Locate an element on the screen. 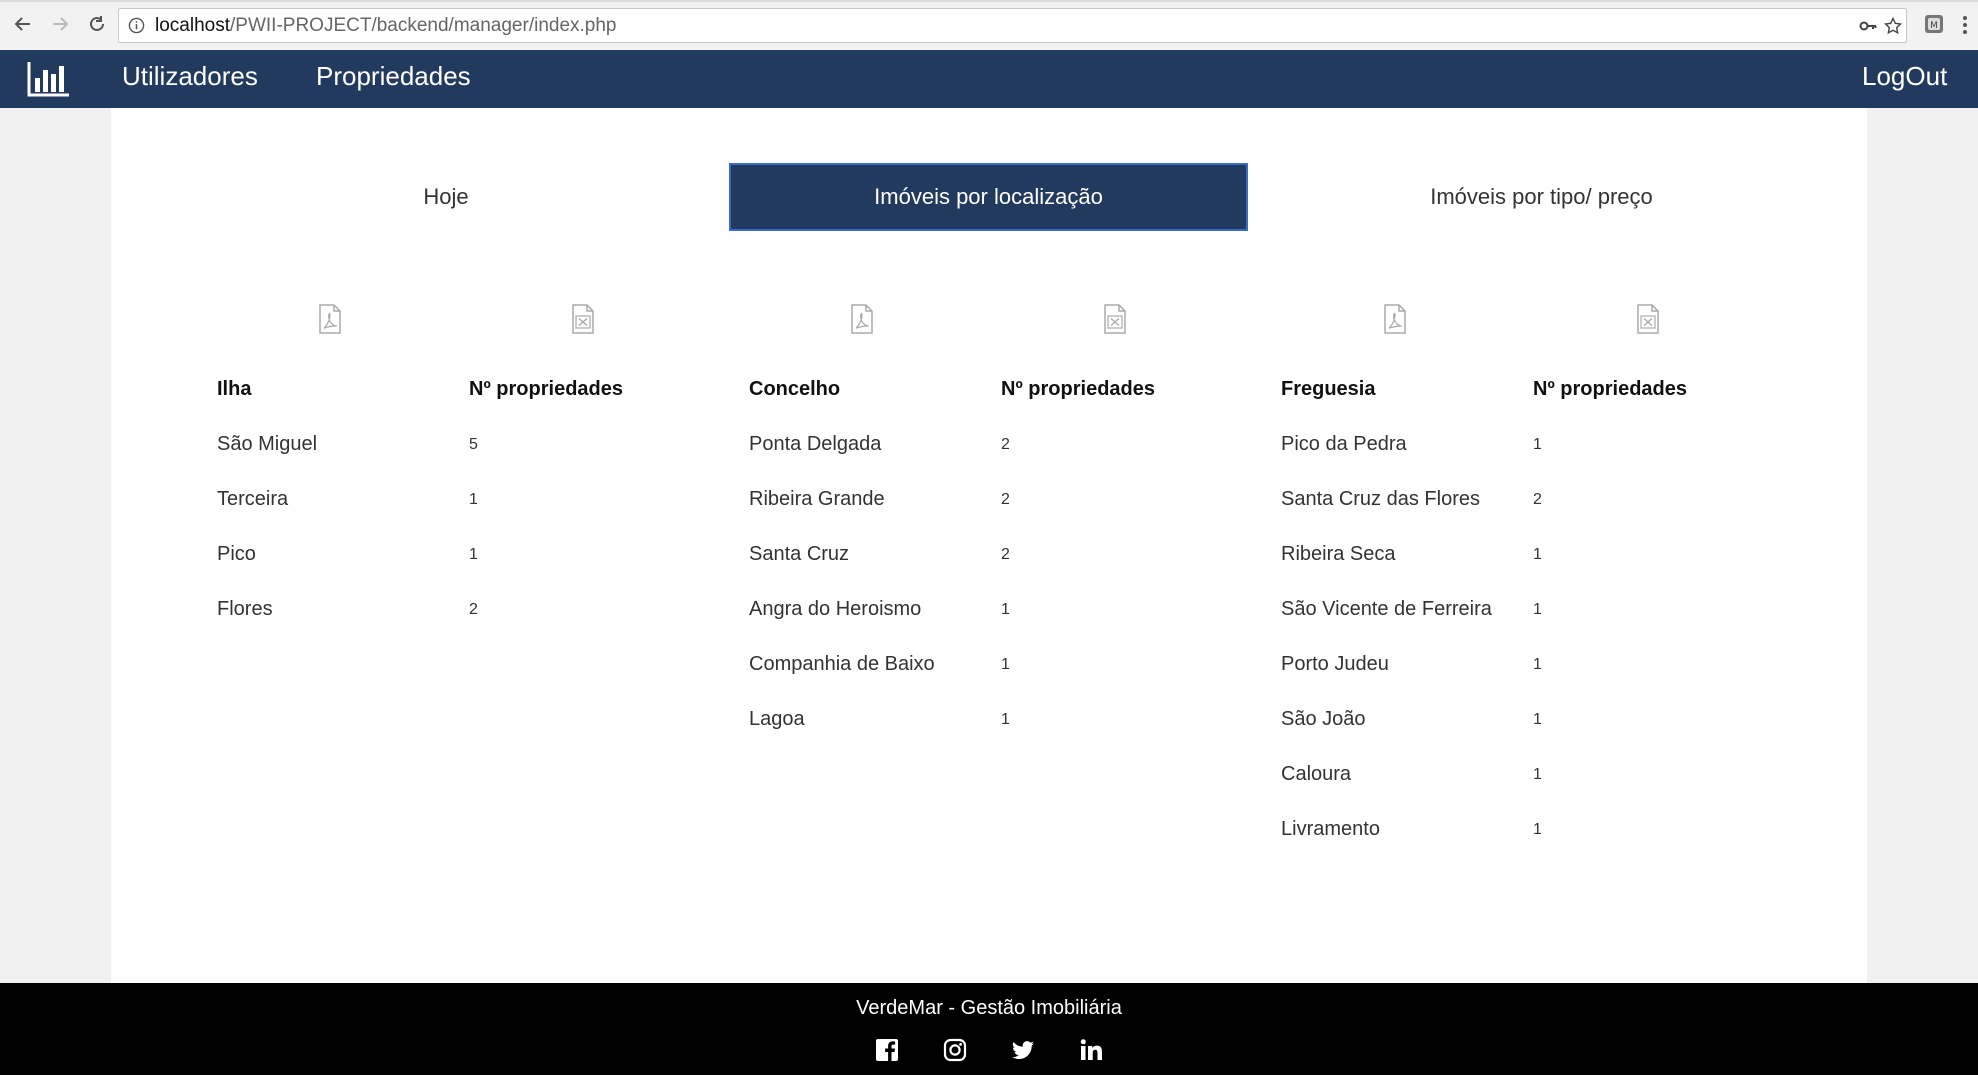  forward-arrow-icon is located at coordinates (60, 24).